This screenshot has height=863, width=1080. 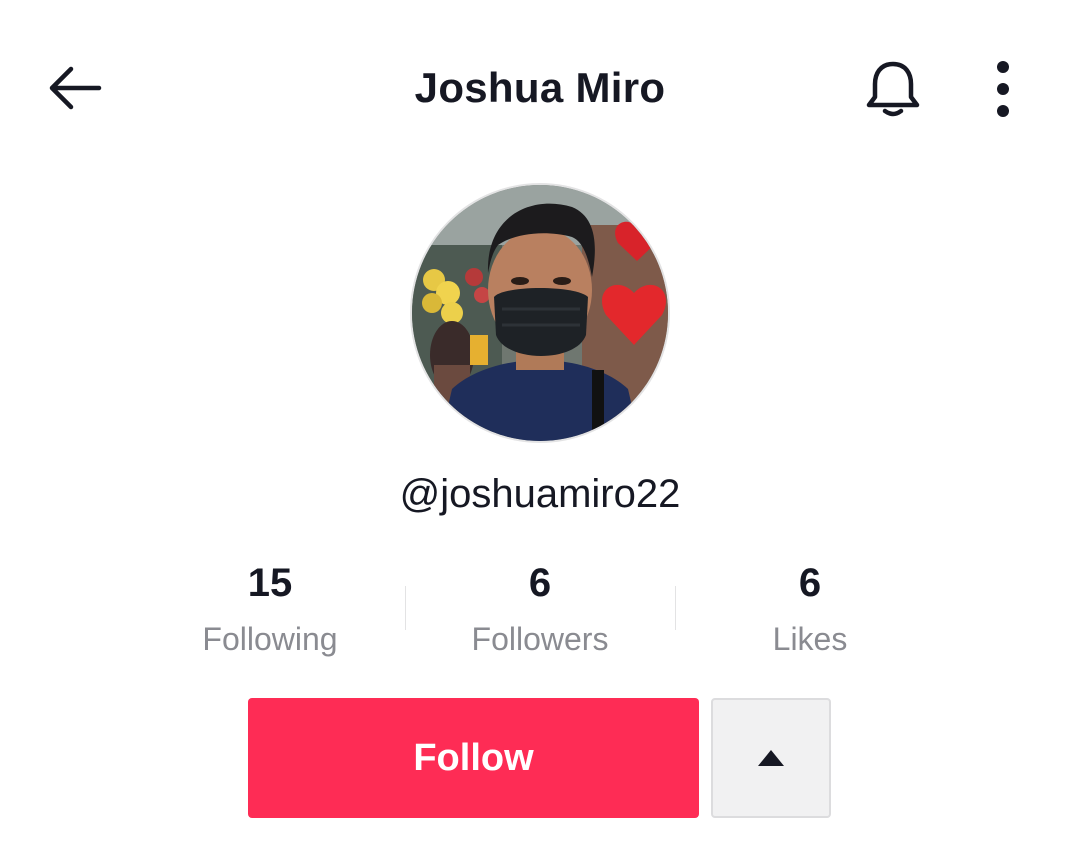 I want to click on notifications-button, so click(x=893, y=89).